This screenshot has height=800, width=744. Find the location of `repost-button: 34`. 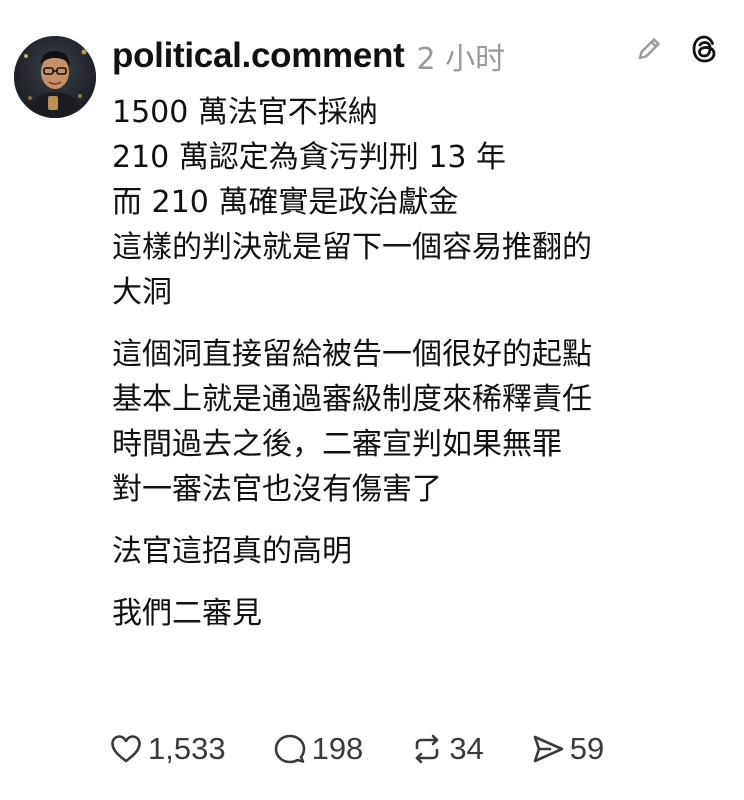

repost-button: 34 is located at coordinates (446, 749).